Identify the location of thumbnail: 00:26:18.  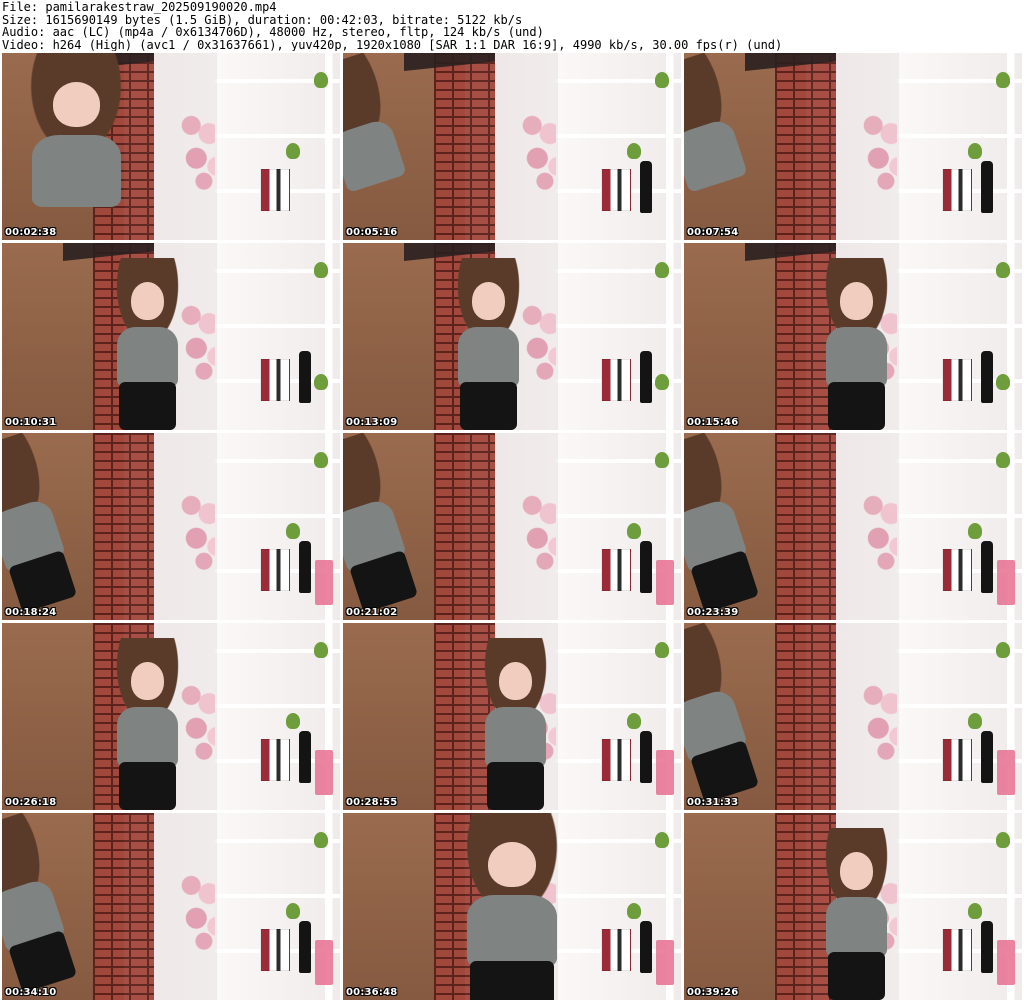
(171, 716).